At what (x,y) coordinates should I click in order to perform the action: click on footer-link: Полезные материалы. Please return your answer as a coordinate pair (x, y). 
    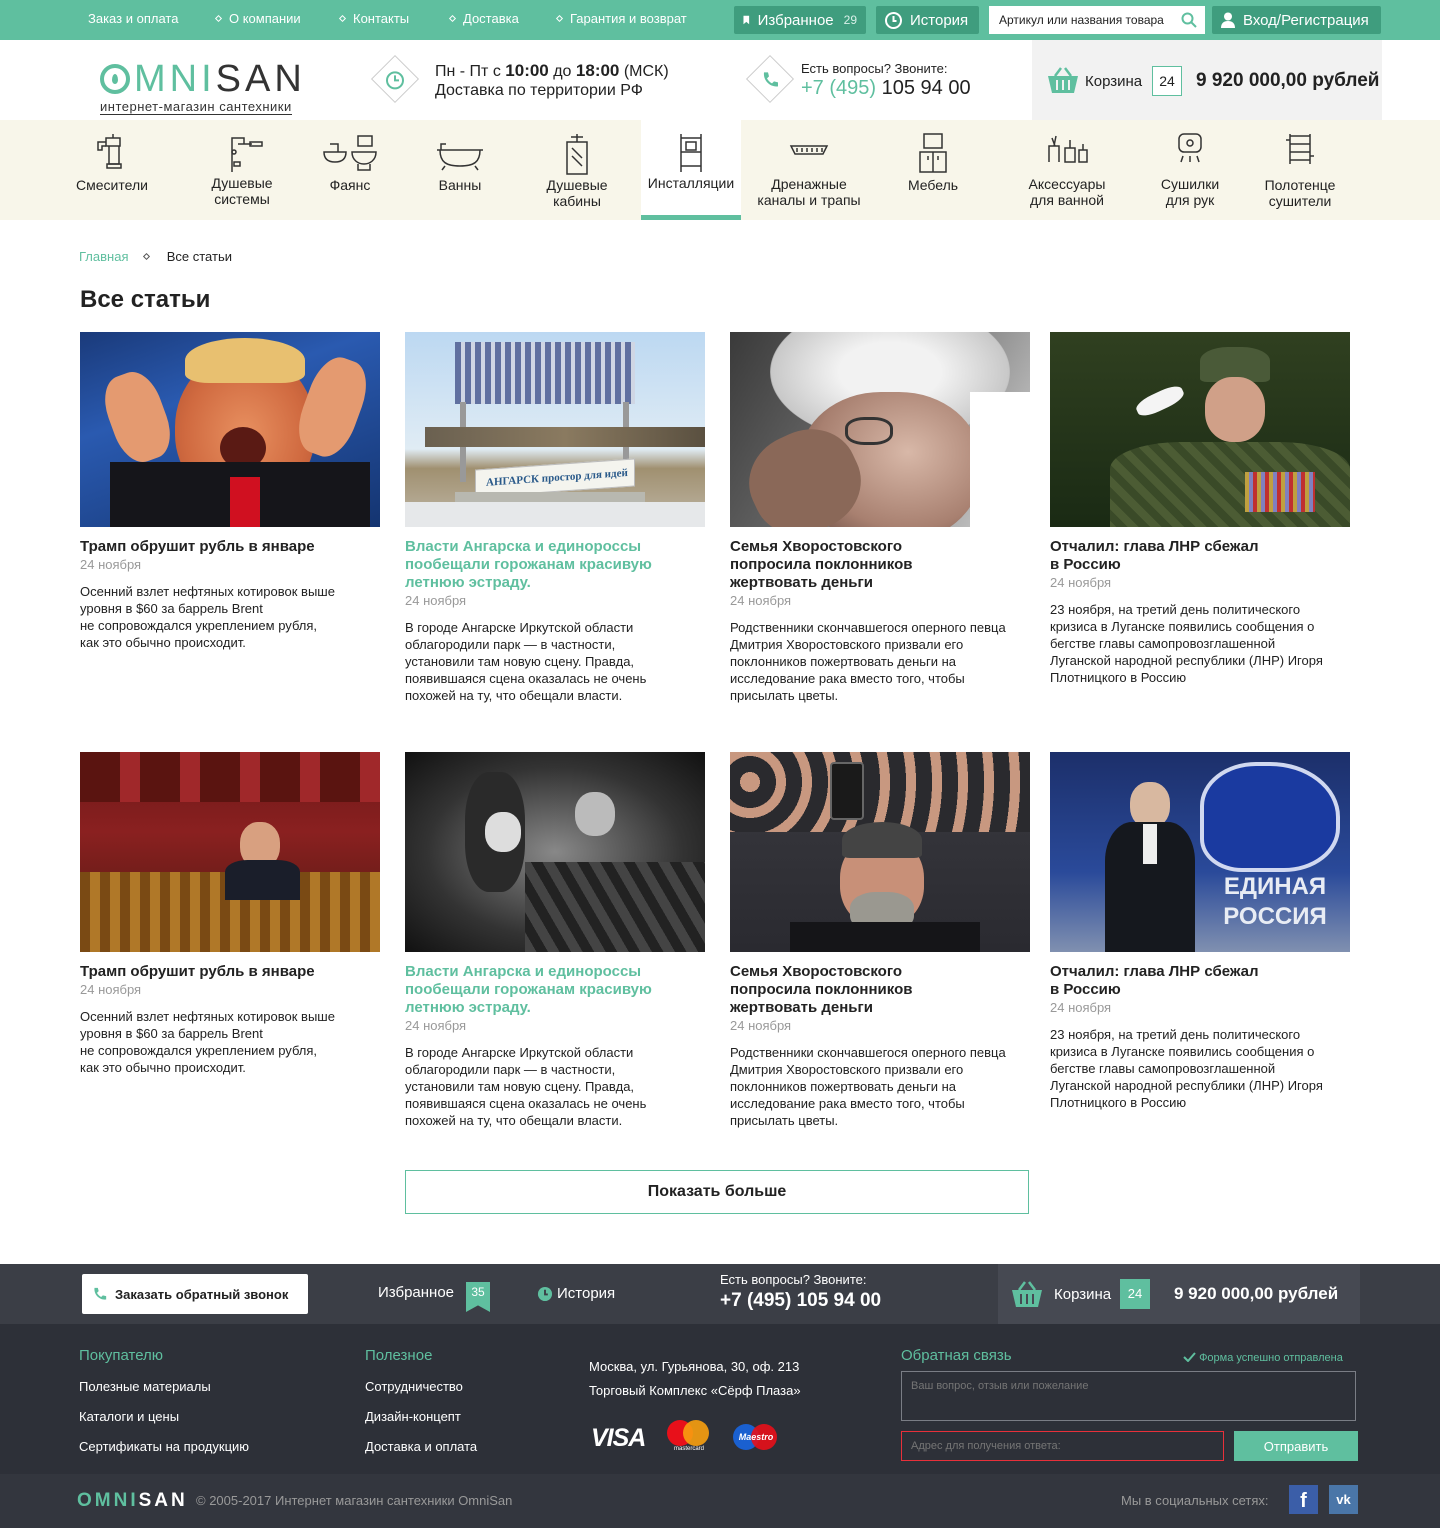
    Looking at the image, I should click on (145, 1386).